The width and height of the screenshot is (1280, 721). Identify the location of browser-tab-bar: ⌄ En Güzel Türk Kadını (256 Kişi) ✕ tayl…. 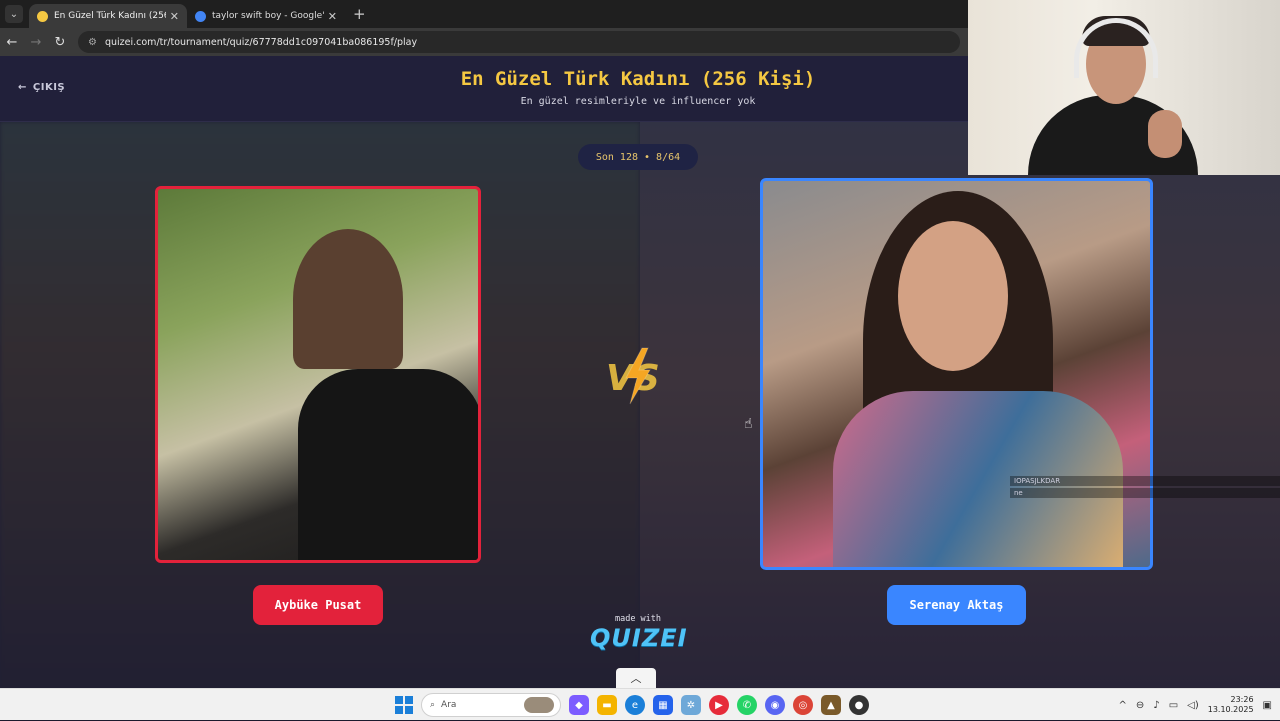
(484, 14).